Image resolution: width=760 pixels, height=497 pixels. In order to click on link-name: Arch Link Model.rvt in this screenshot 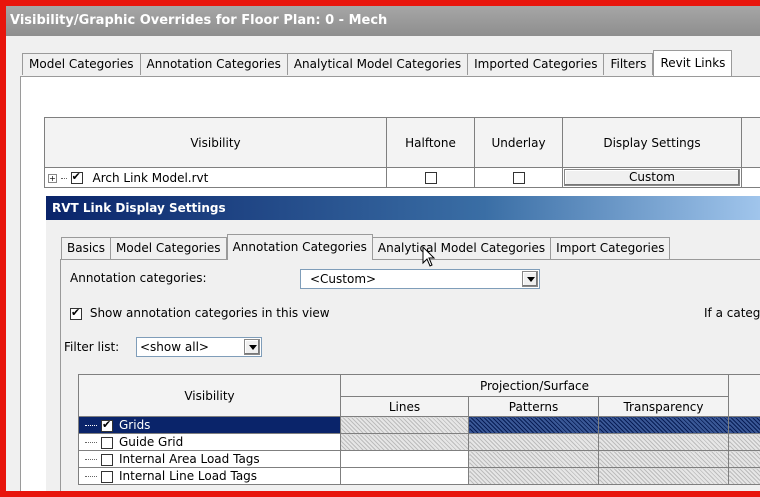, I will do `click(150, 177)`.